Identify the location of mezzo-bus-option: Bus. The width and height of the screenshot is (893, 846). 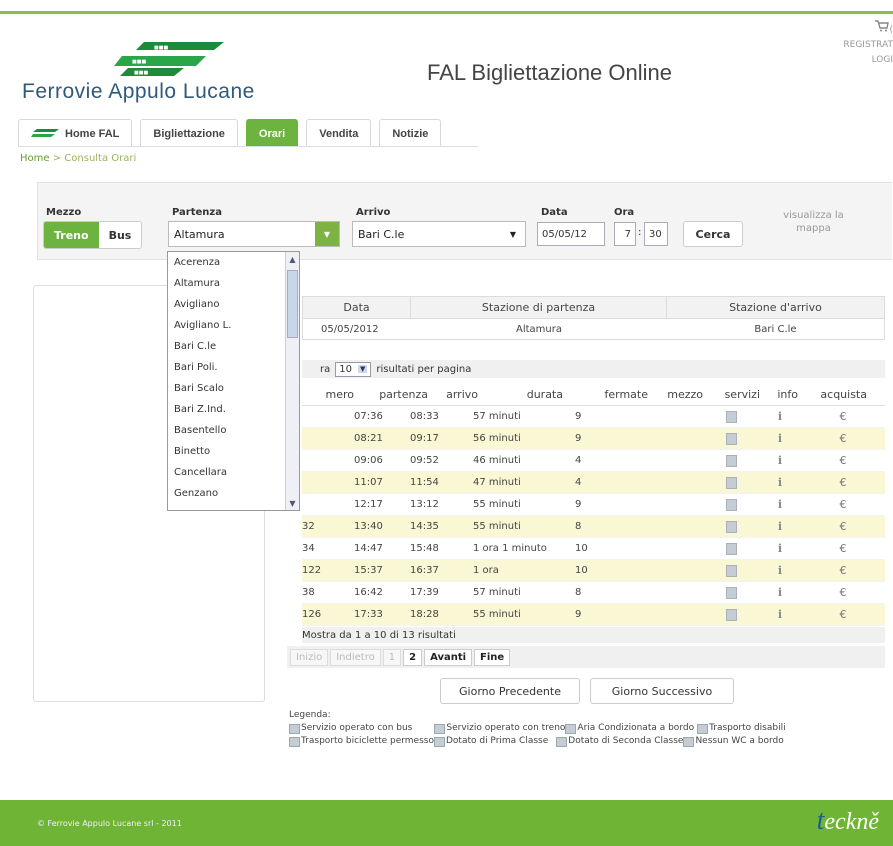
(120, 235).